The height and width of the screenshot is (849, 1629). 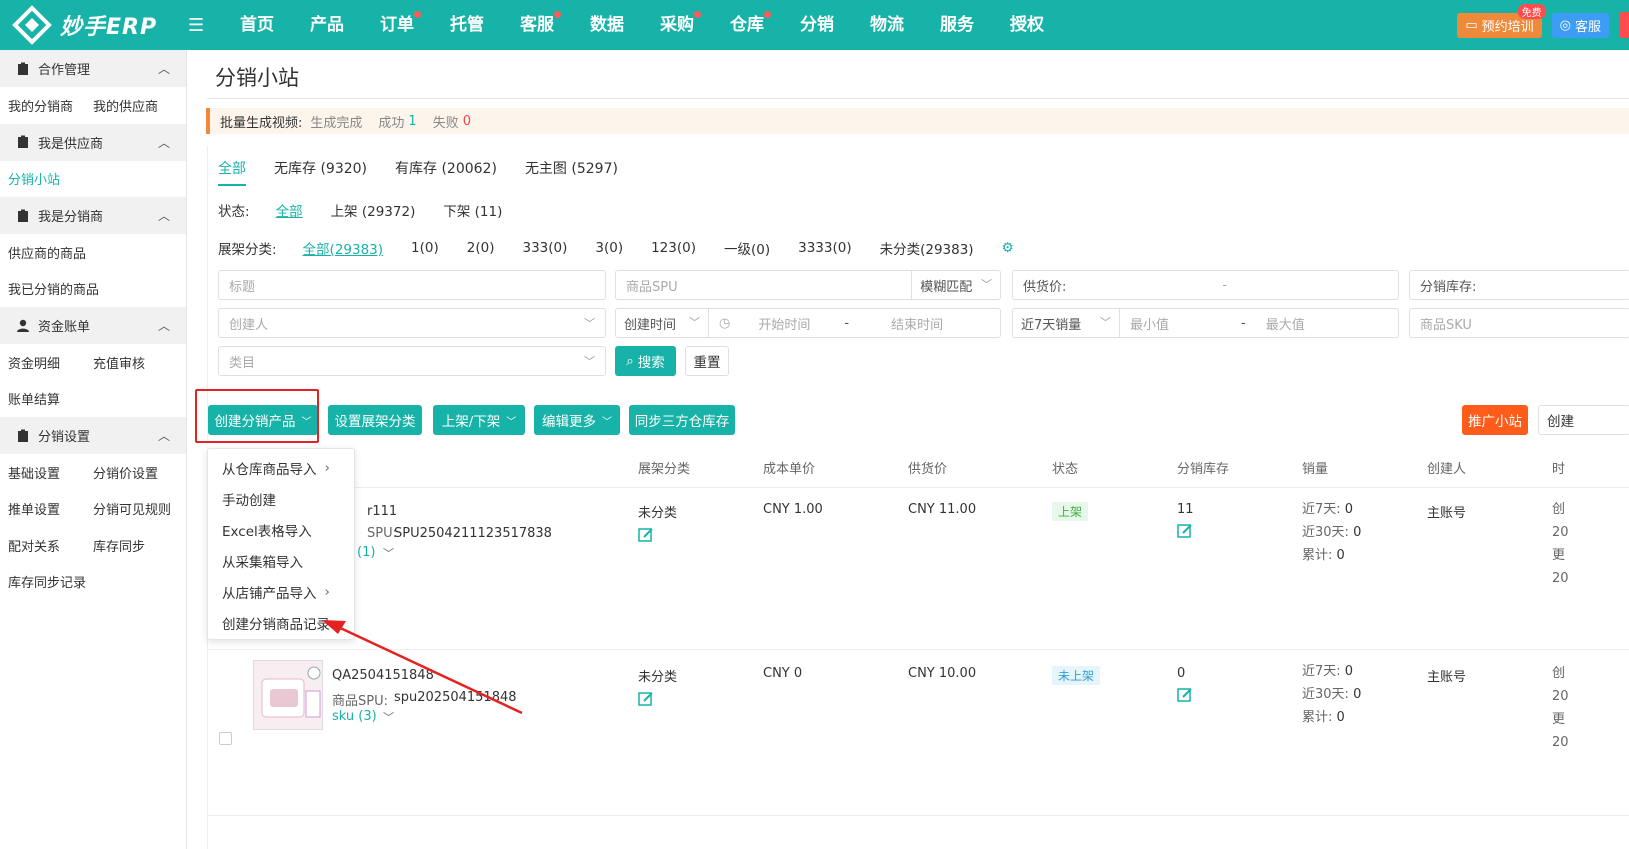 I want to click on status-option-on: 上架 (29372), so click(x=373, y=210).